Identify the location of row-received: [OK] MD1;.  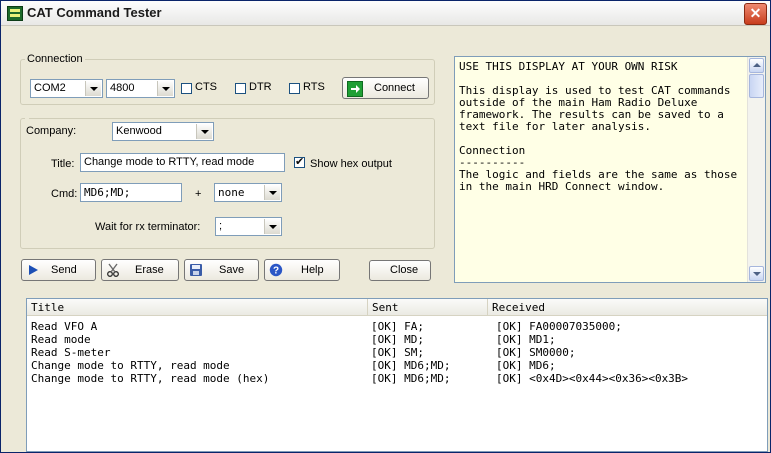
(526, 339).